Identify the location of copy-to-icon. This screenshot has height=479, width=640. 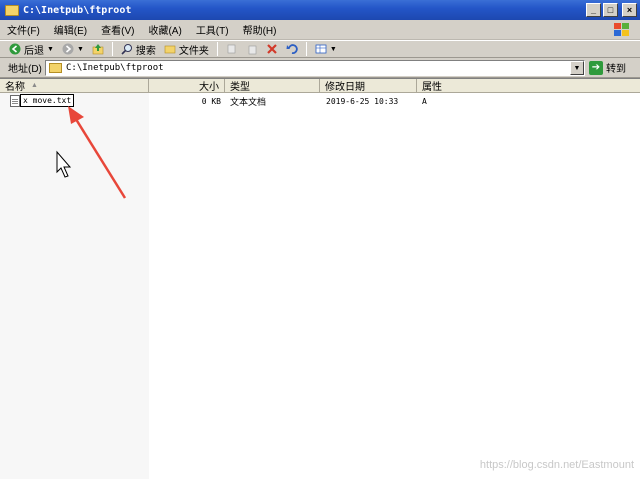
(252, 50).